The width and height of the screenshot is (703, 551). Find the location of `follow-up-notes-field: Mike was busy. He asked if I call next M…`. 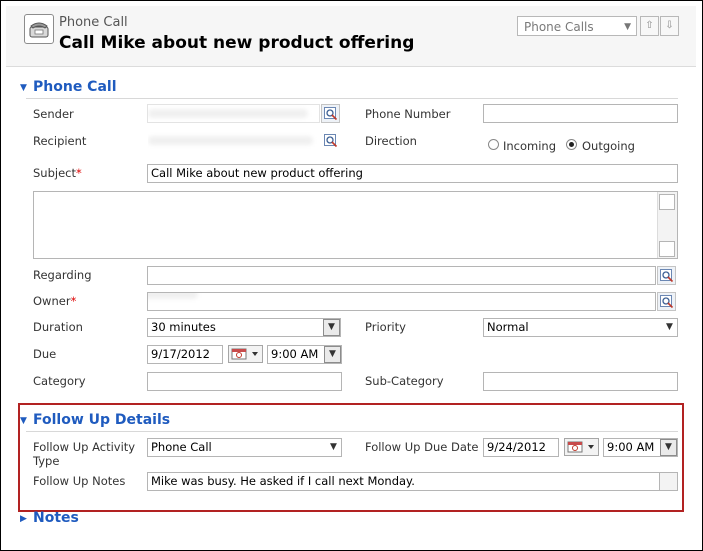

follow-up-notes-field: Mike was busy. He asked if I call next M… is located at coordinates (412, 481).